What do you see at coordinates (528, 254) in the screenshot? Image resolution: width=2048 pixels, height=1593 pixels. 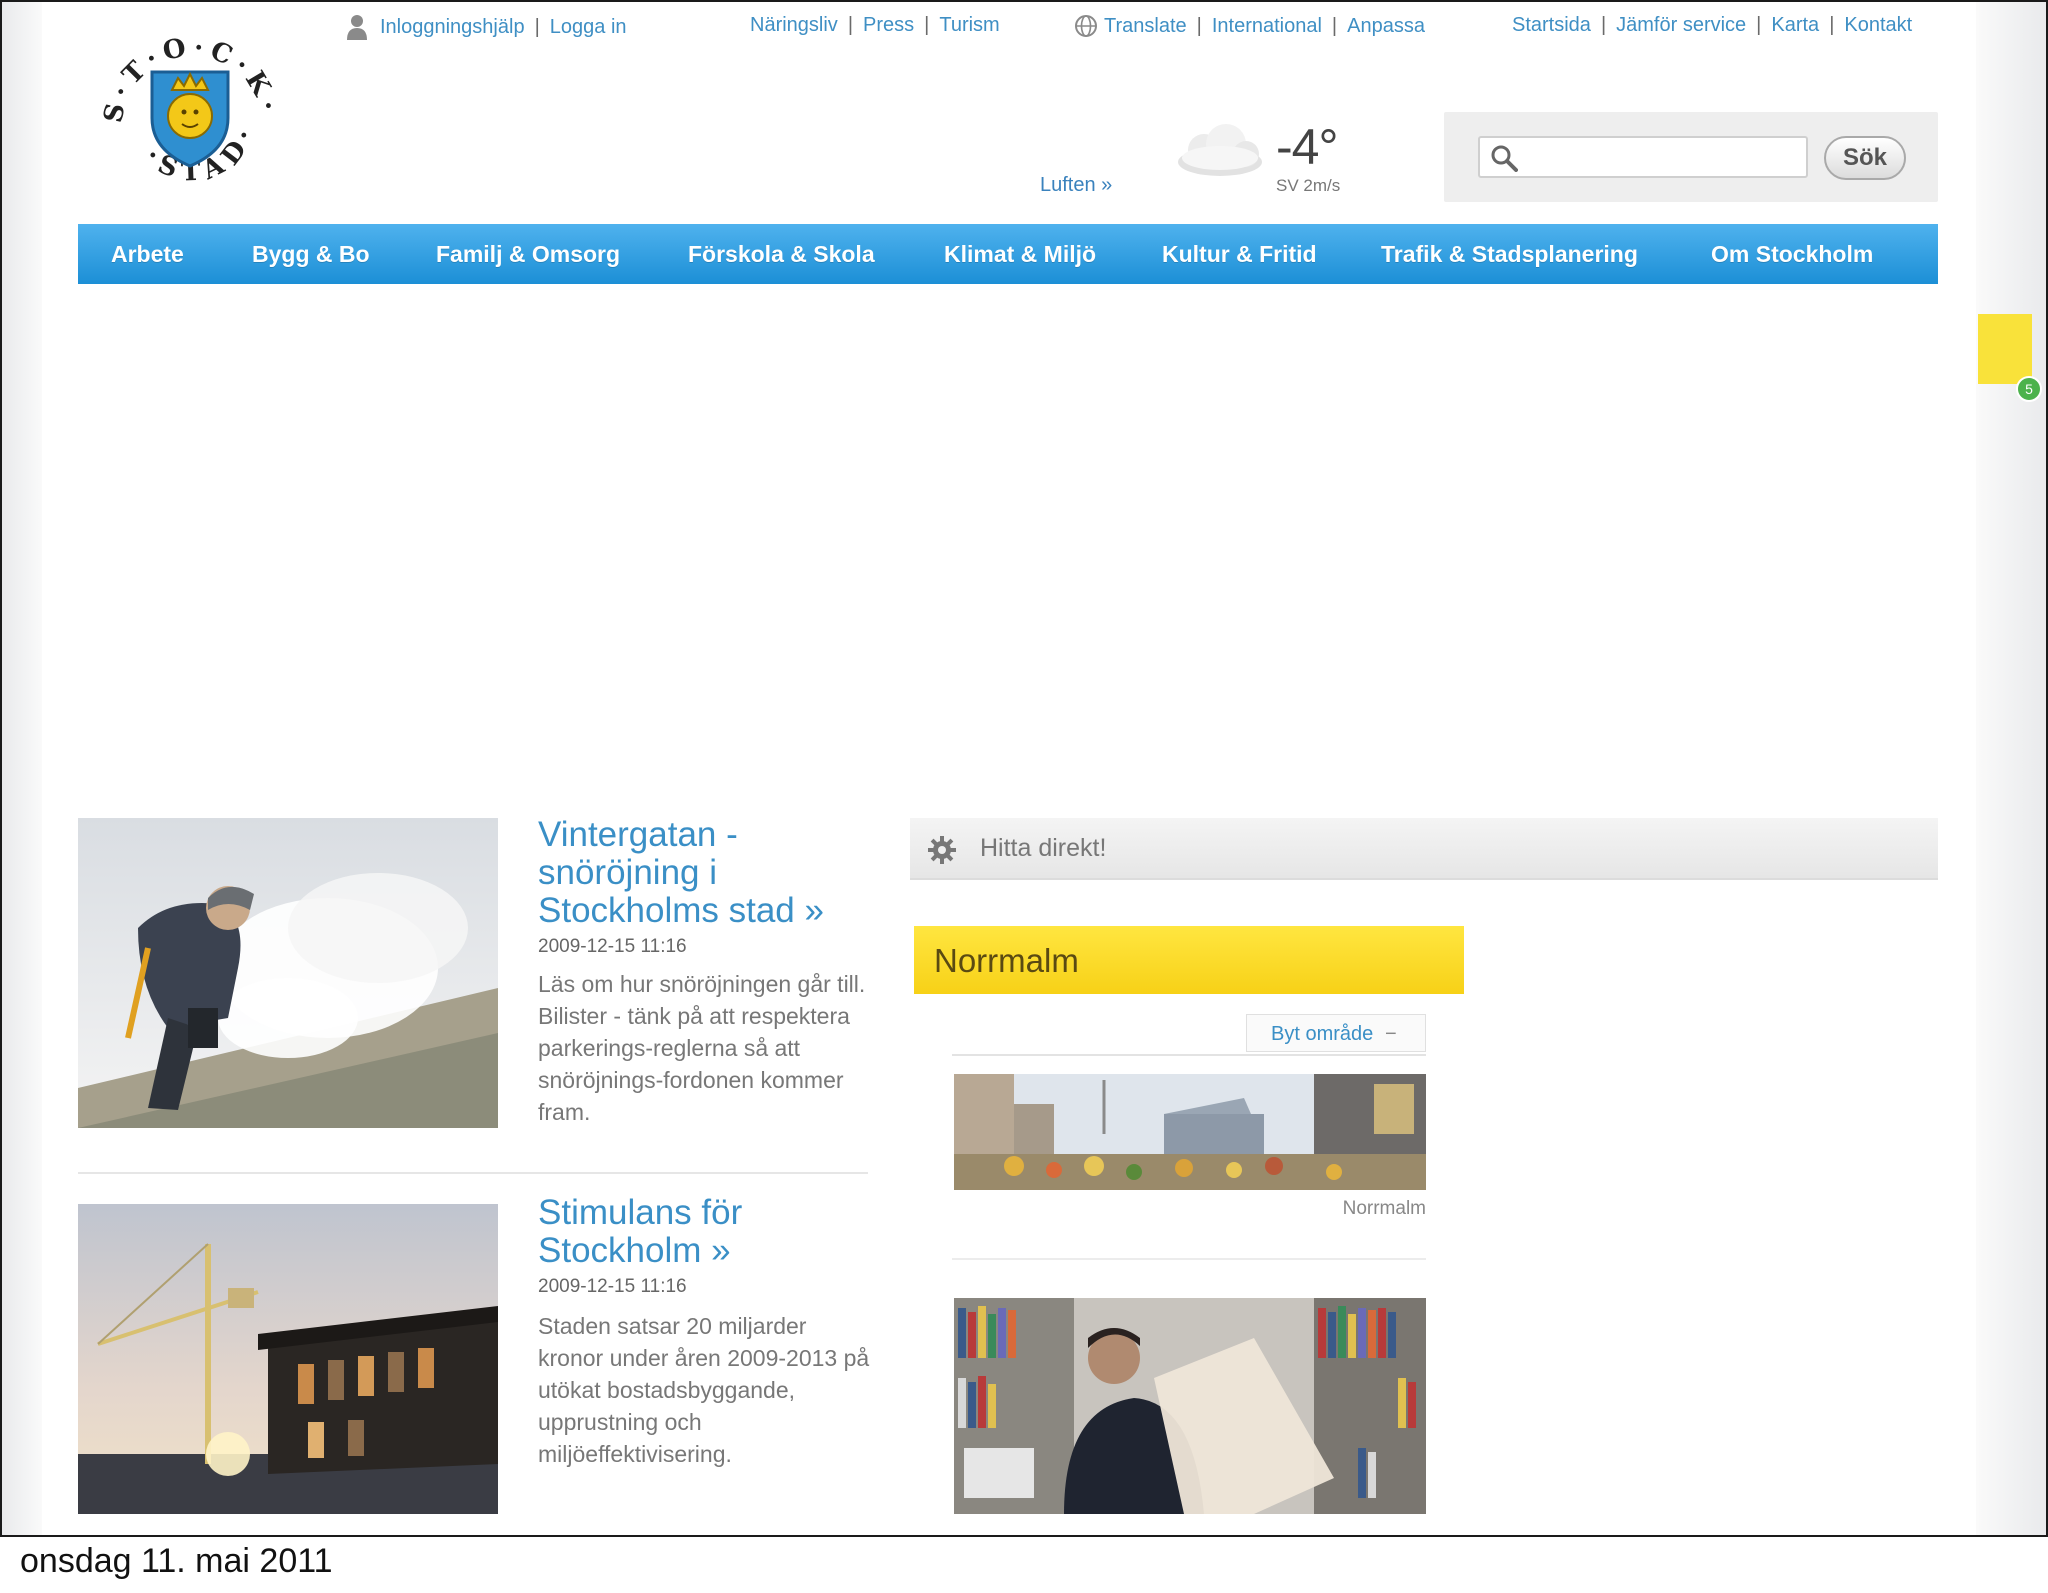 I see `nav-item-familj-omsorg: Familj & Omsorg` at bounding box center [528, 254].